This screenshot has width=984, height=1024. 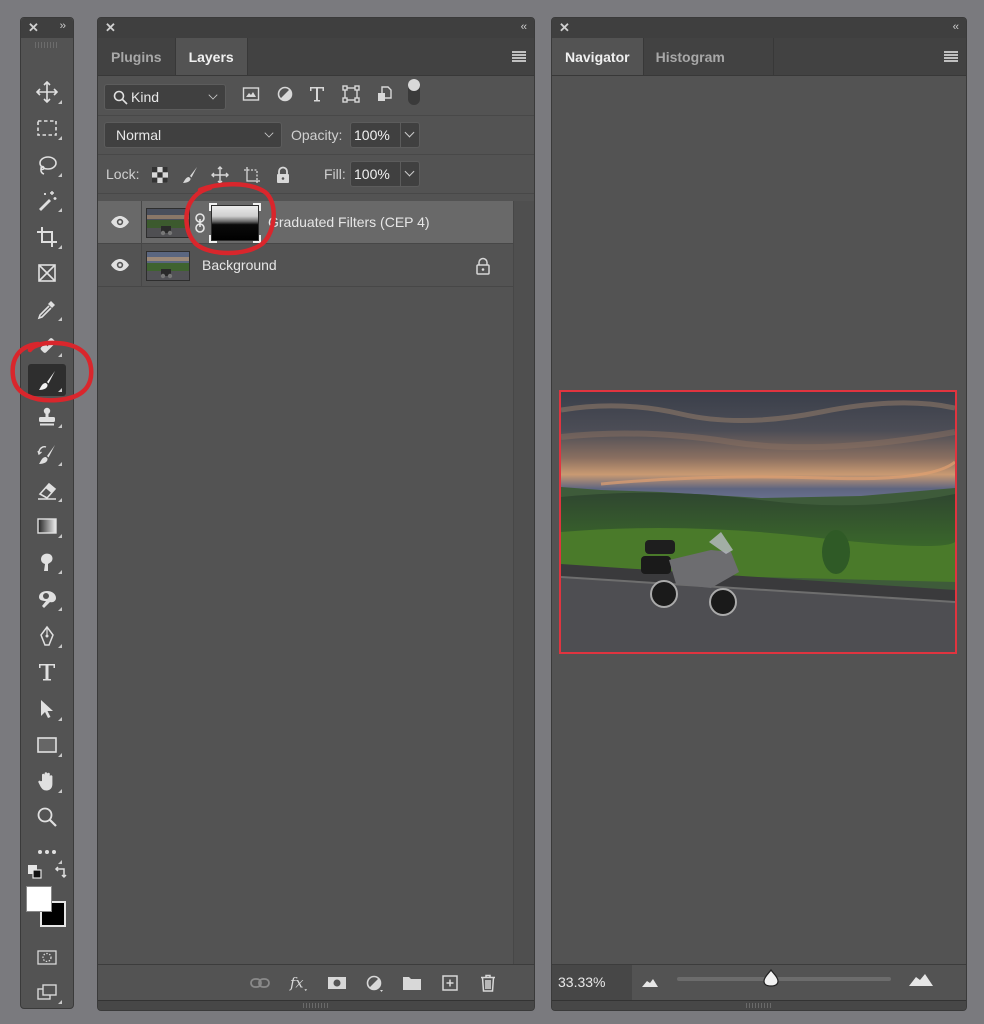 What do you see at coordinates (337, 983) in the screenshot?
I see `add-mask-icon` at bounding box center [337, 983].